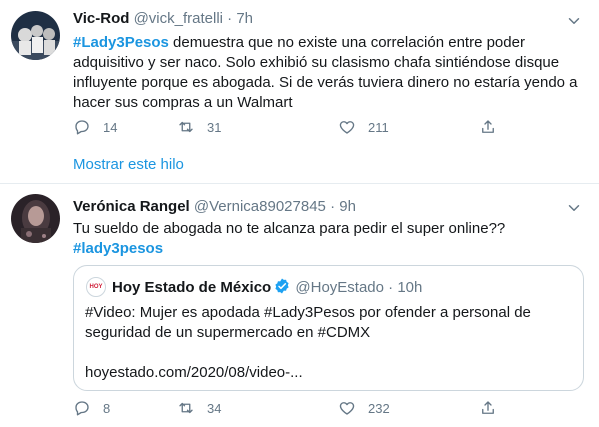 Image resolution: width=599 pixels, height=427 pixels. Describe the element at coordinates (178, 18) in the screenshot. I see `handle: @vick_fratelli` at that location.